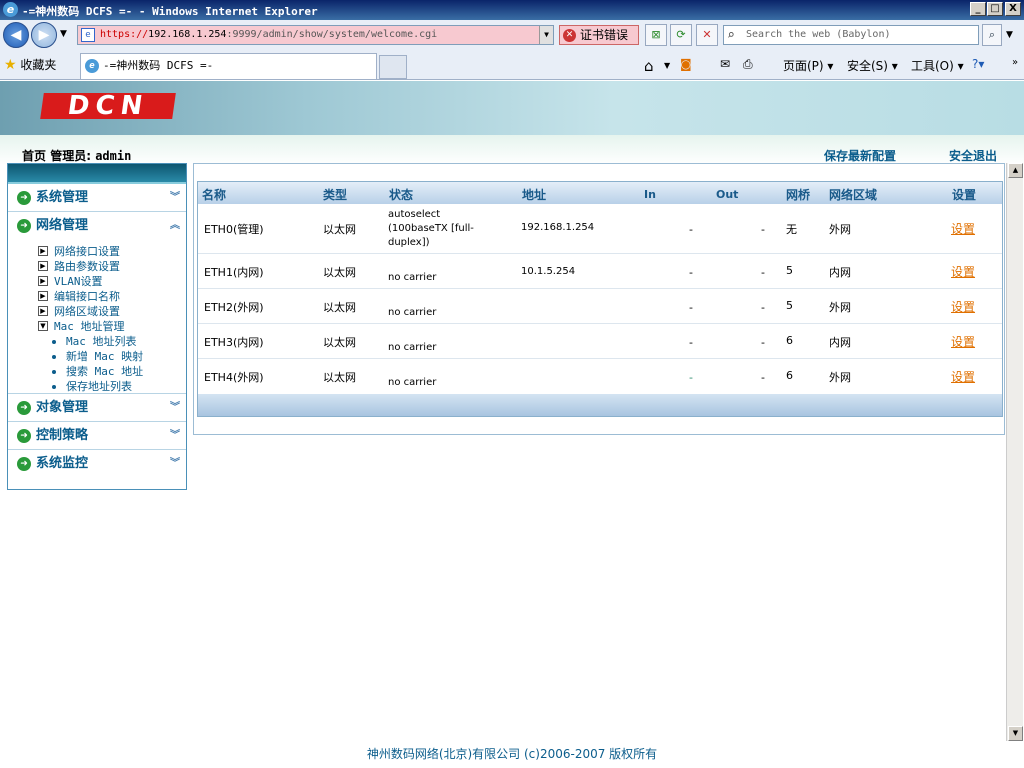 Image resolution: width=1024 pixels, height=768 pixels. What do you see at coordinates (789, 375) in the screenshot?
I see `cell-bridge: 6` at bounding box center [789, 375].